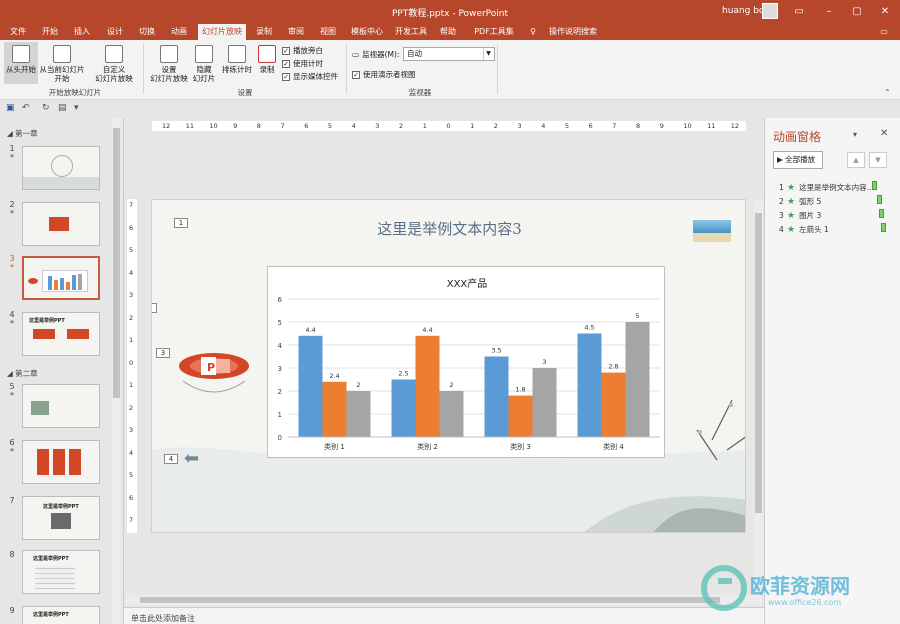 The image size is (900, 624). Describe the element at coordinates (237, 63) in the screenshot. I see `rehearse-timings-button: 排练计时` at that location.